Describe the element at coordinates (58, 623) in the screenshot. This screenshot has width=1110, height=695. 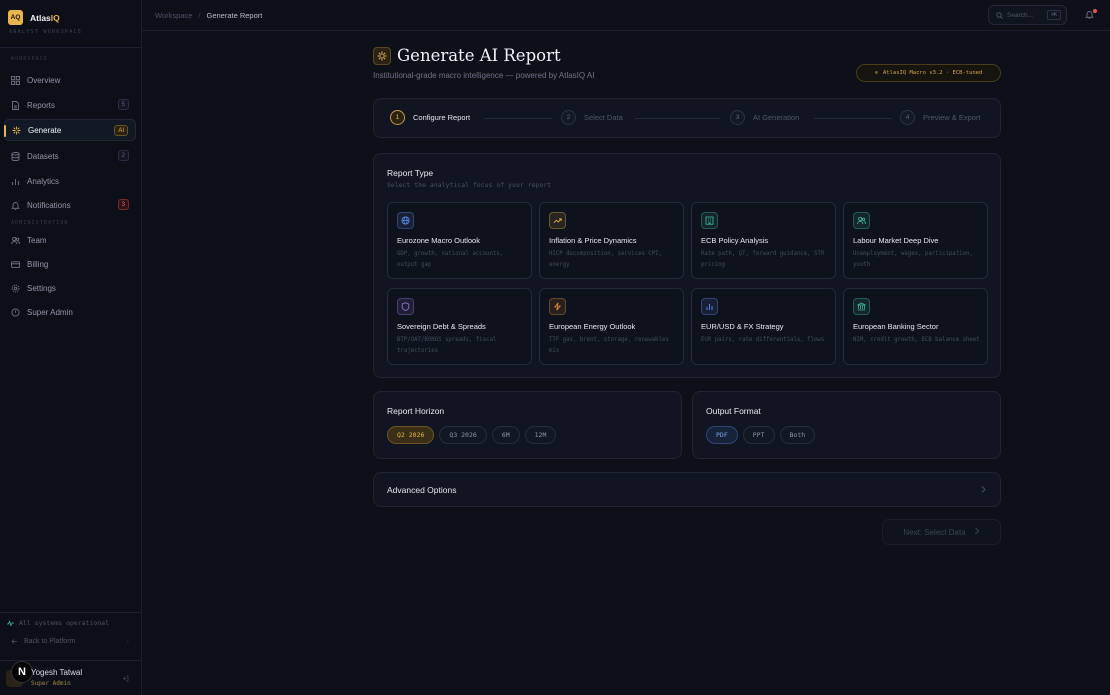
I see `system-status: All systems operational` at that location.